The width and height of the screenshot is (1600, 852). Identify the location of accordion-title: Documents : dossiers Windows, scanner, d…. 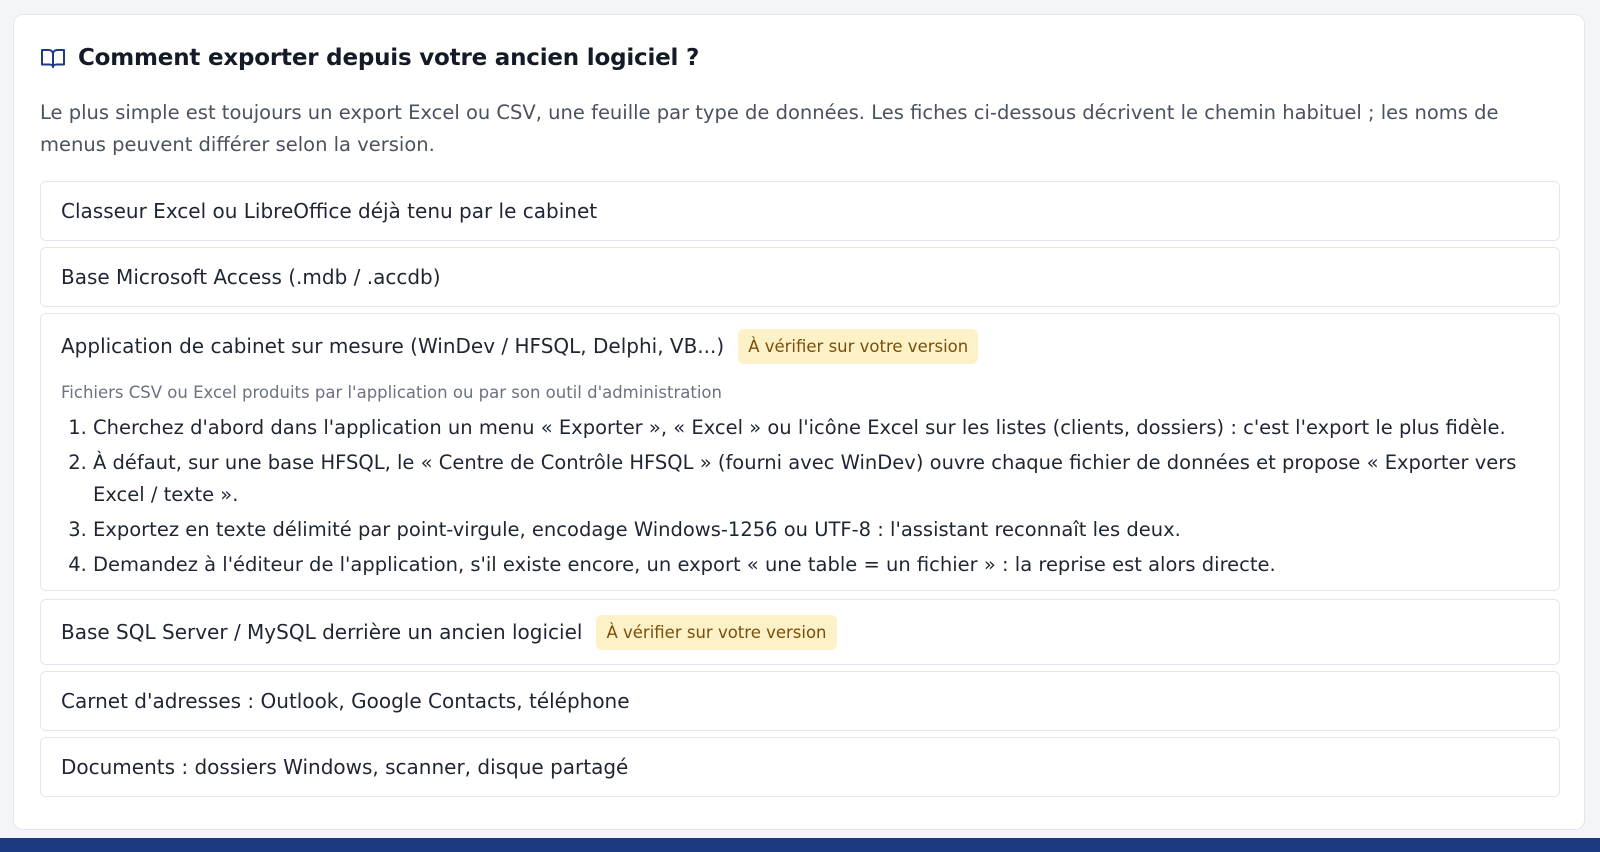
(345, 767).